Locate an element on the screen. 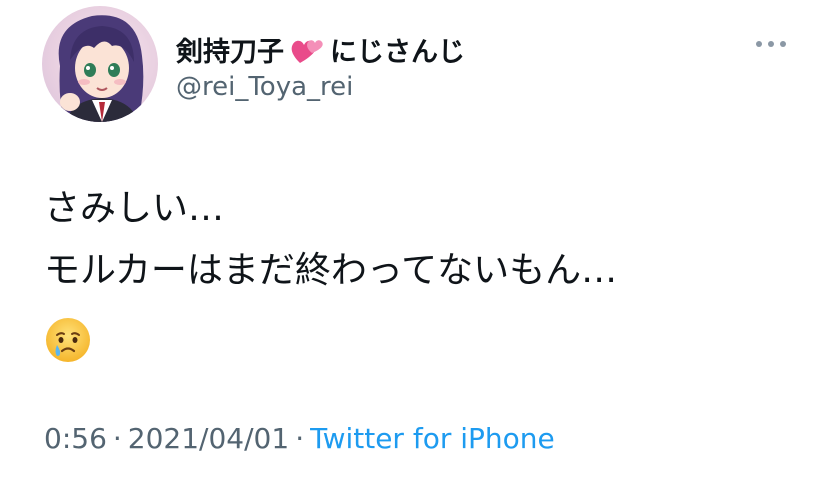 This screenshot has width=828, height=485. author-name-row: 剣持刀子 にじさんじ is located at coordinates (320, 49).